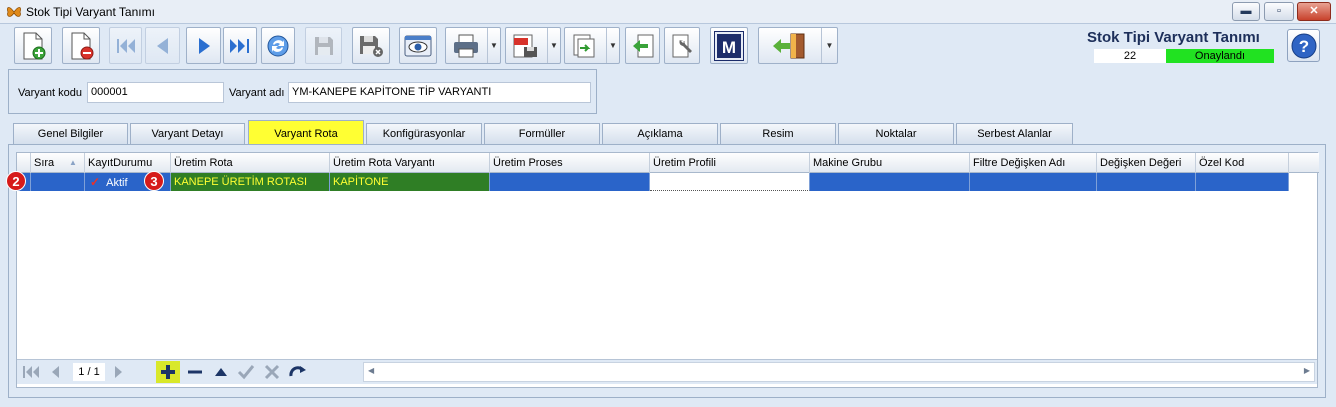 This screenshot has width=1336, height=407. Describe the element at coordinates (439, 92) in the screenshot. I see `variant-name-field: YM-KANEPE KAPİTONE TİP VARYANTI` at that location.